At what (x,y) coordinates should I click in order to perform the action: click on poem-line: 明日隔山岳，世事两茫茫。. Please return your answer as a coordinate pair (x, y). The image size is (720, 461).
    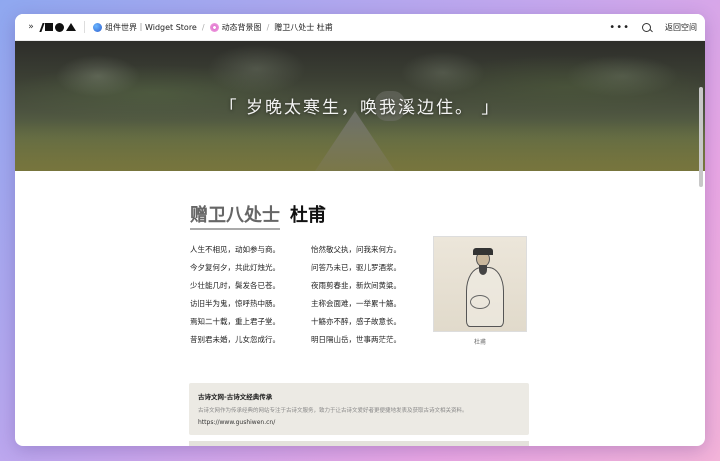
    Looking at the image, I should click on (356, 339).